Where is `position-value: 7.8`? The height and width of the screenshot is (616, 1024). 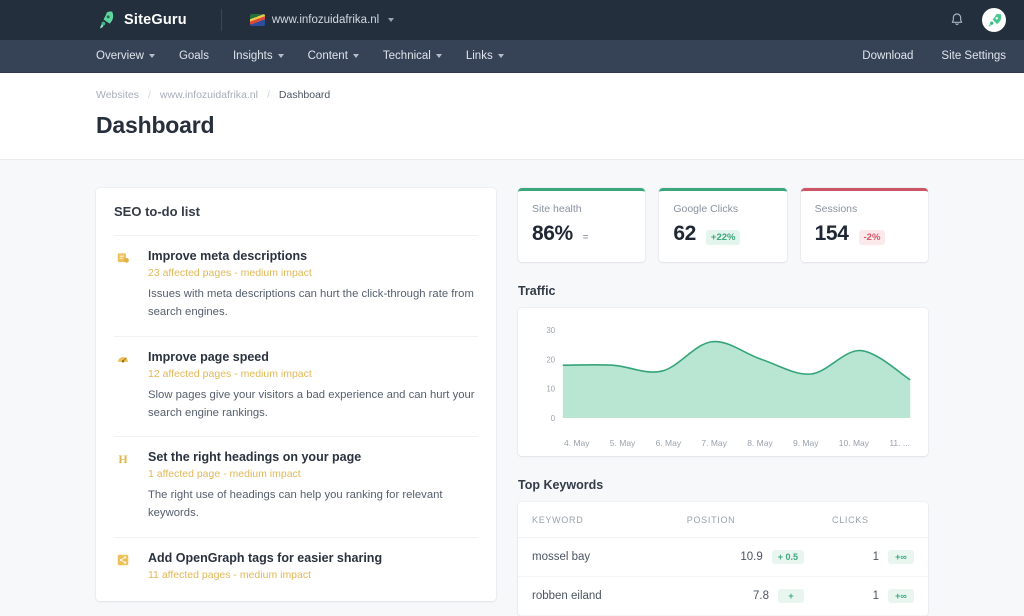
position-value: 7.8 is located at coordinates (761, 596).